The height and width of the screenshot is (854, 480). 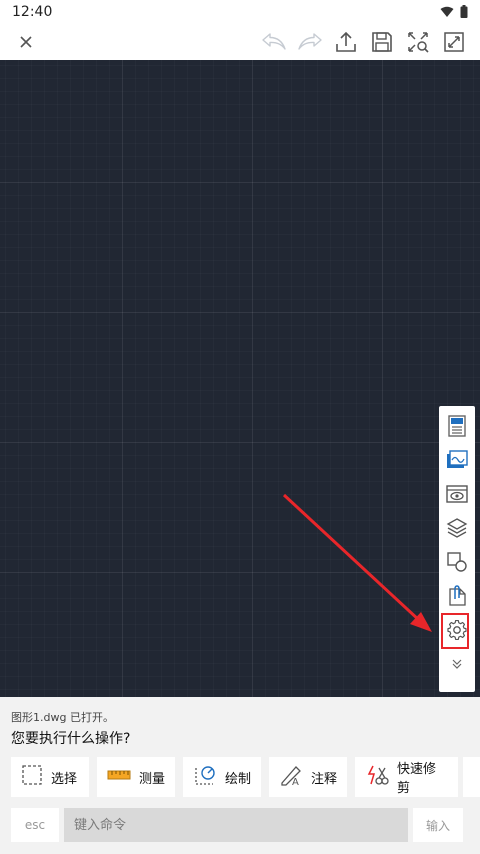 What do you see at coordinates (205, 777) in the screenshot?
I see `draw-icon` at bounding box center [205, 777].